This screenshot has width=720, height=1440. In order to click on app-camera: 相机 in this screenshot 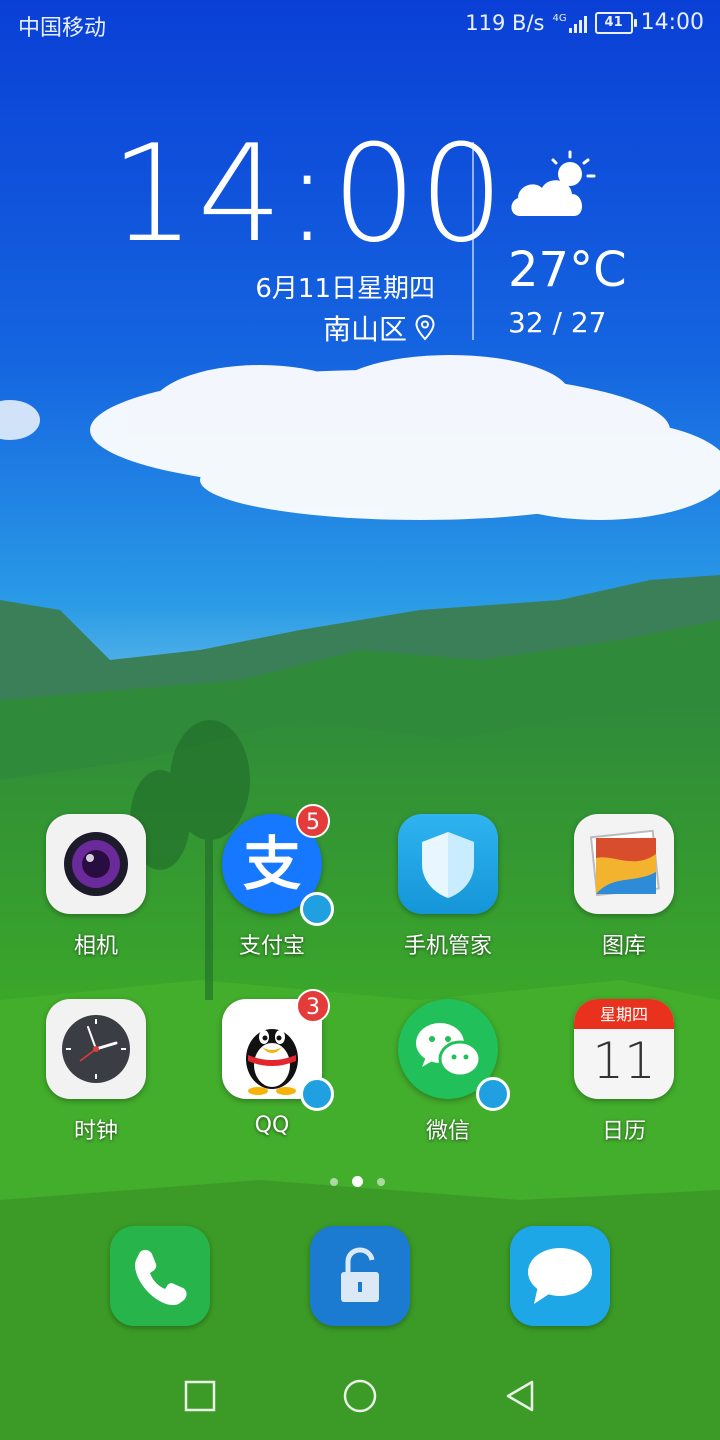, I will do `click(96, 887)`.